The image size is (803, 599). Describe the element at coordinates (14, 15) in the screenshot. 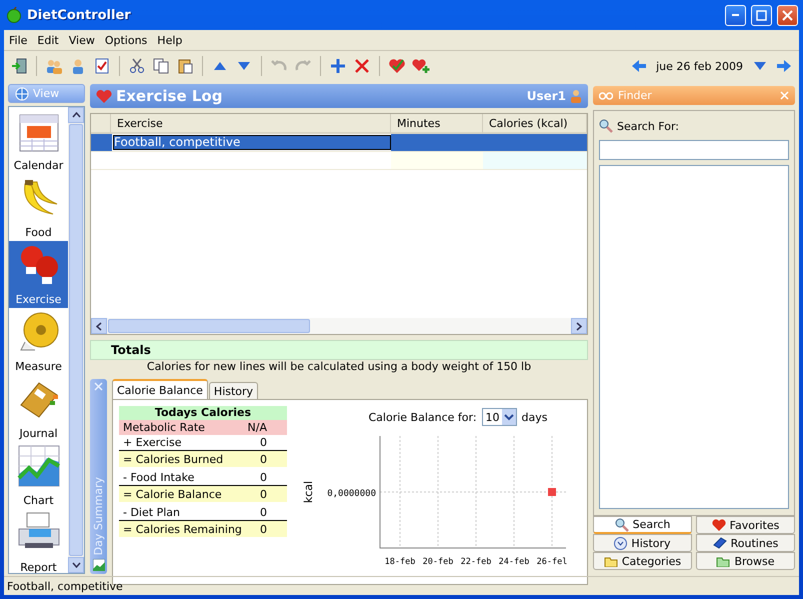

I see `apple-icon` at that location.